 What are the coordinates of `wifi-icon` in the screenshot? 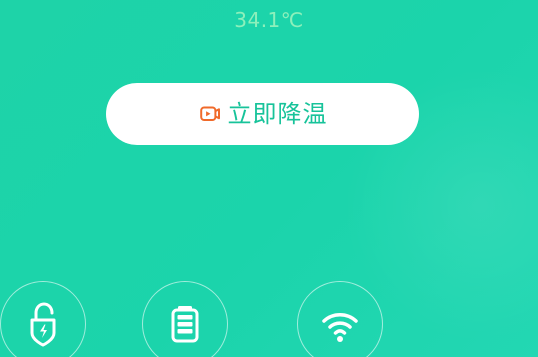 It's located at (340, 324).